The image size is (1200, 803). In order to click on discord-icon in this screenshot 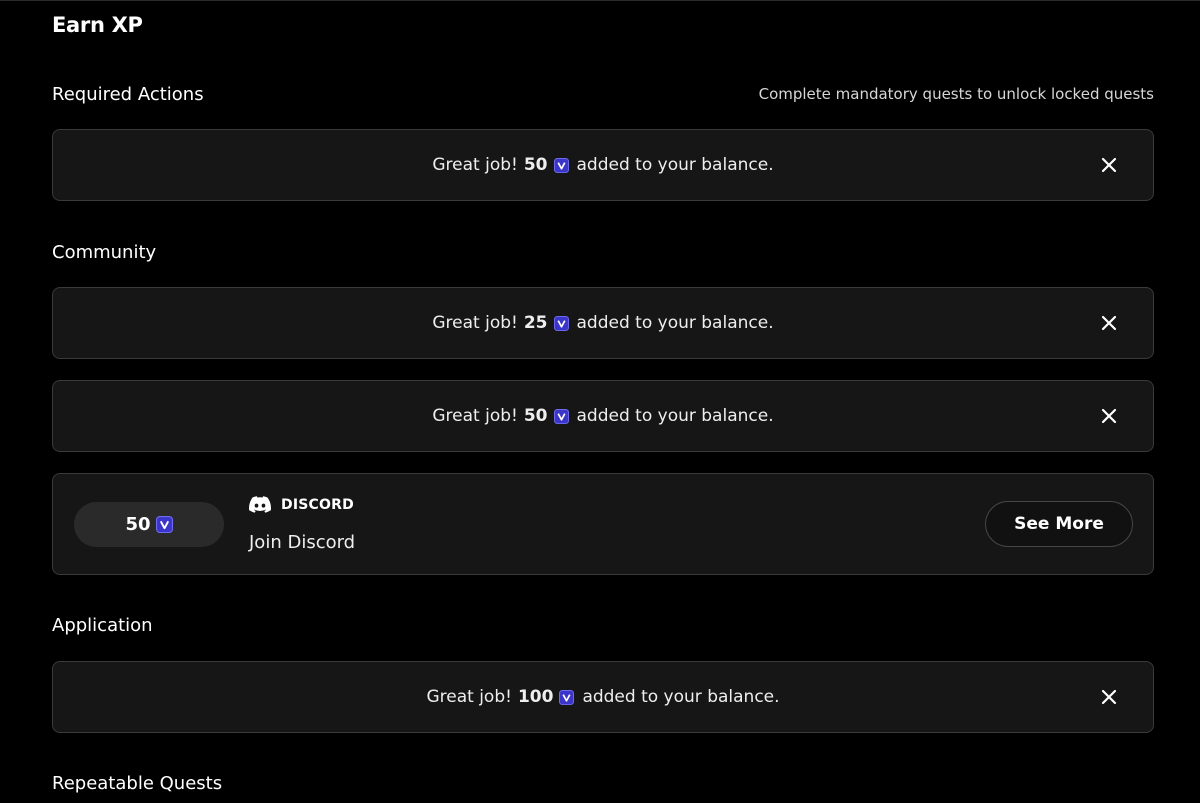, I will do `click(265, 504)`.